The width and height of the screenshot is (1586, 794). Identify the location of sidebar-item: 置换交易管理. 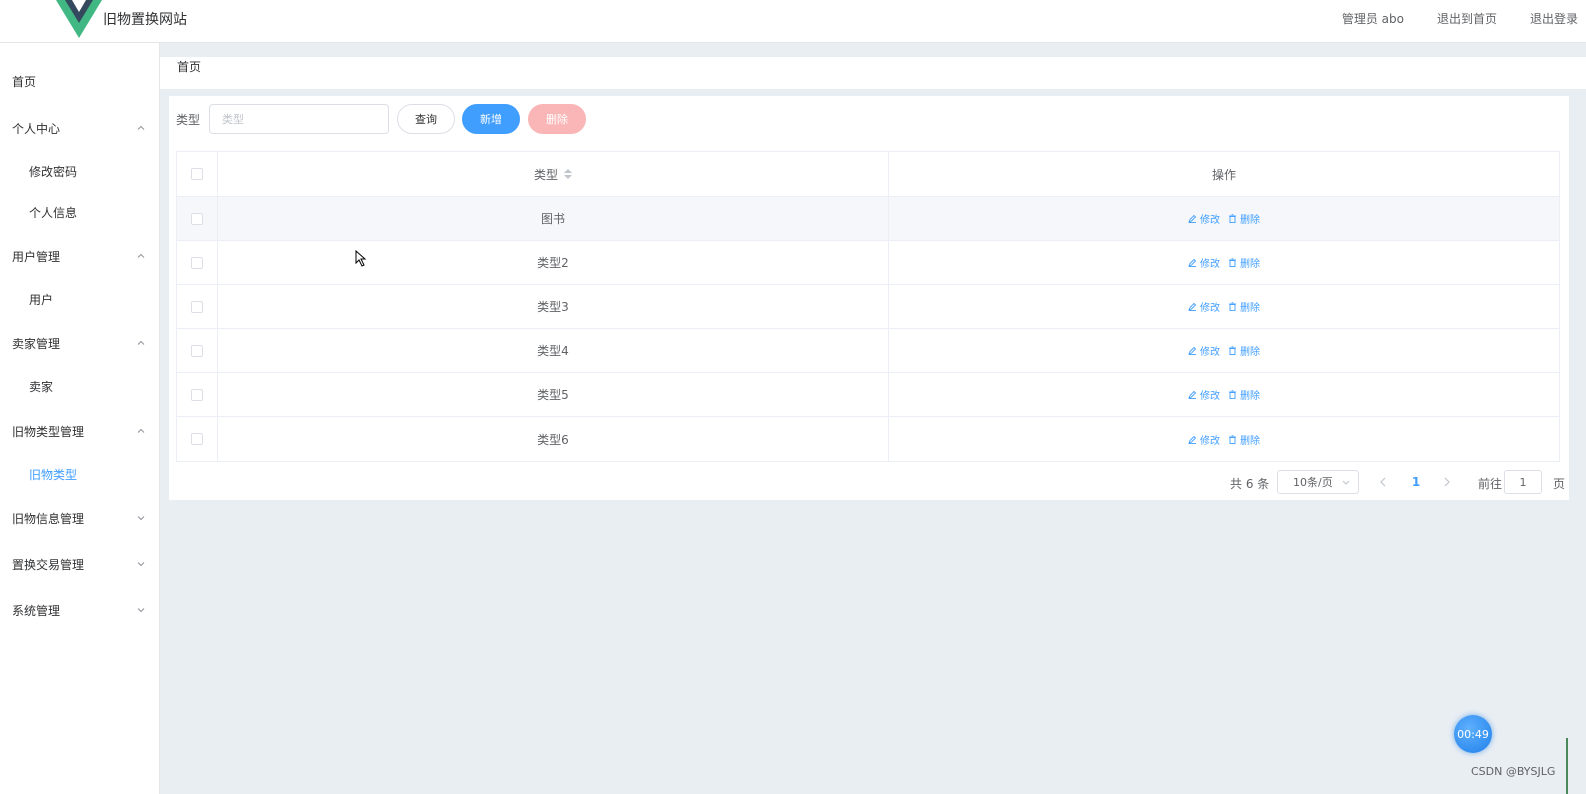
(79, 564).